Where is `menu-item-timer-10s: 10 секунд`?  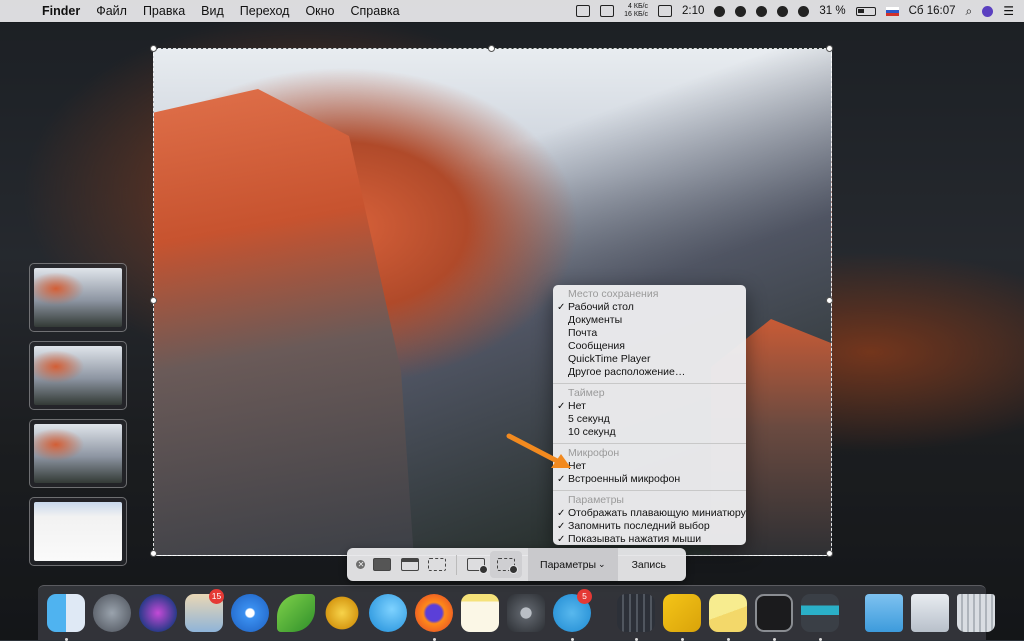 menu-item-timer-10s: 10 секунд is located at coordinates (649, 432).